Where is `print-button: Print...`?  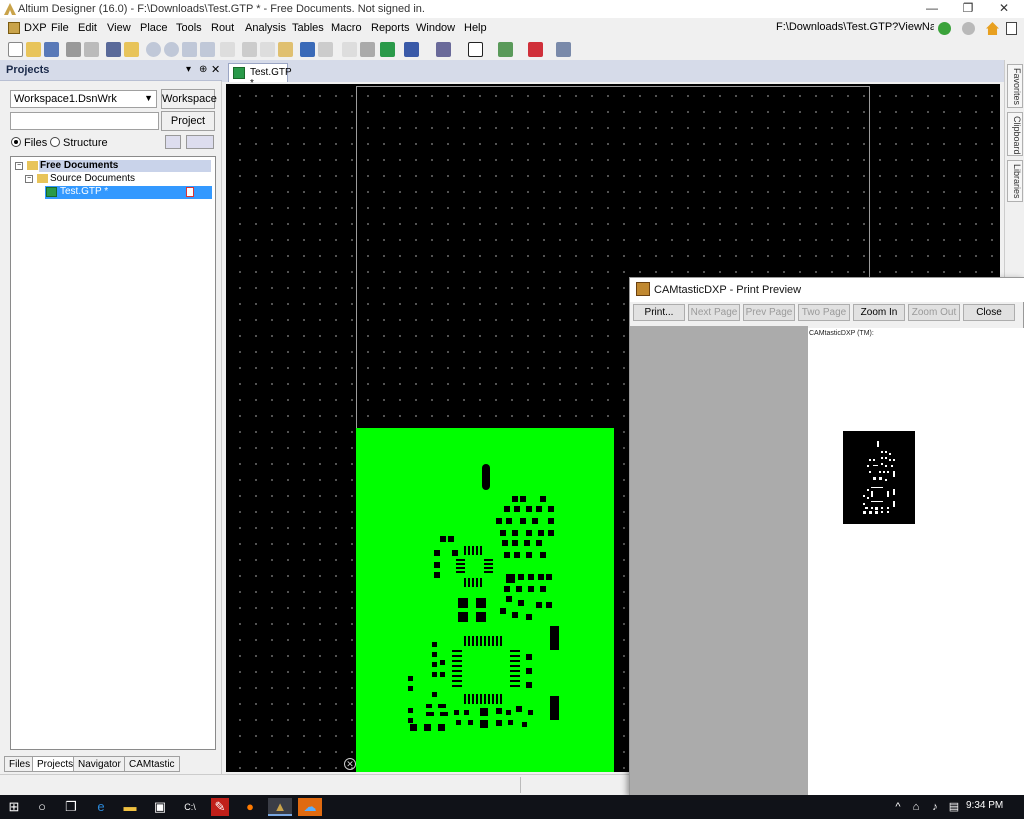 print-button: Print... is located at coordinates (659, 312).